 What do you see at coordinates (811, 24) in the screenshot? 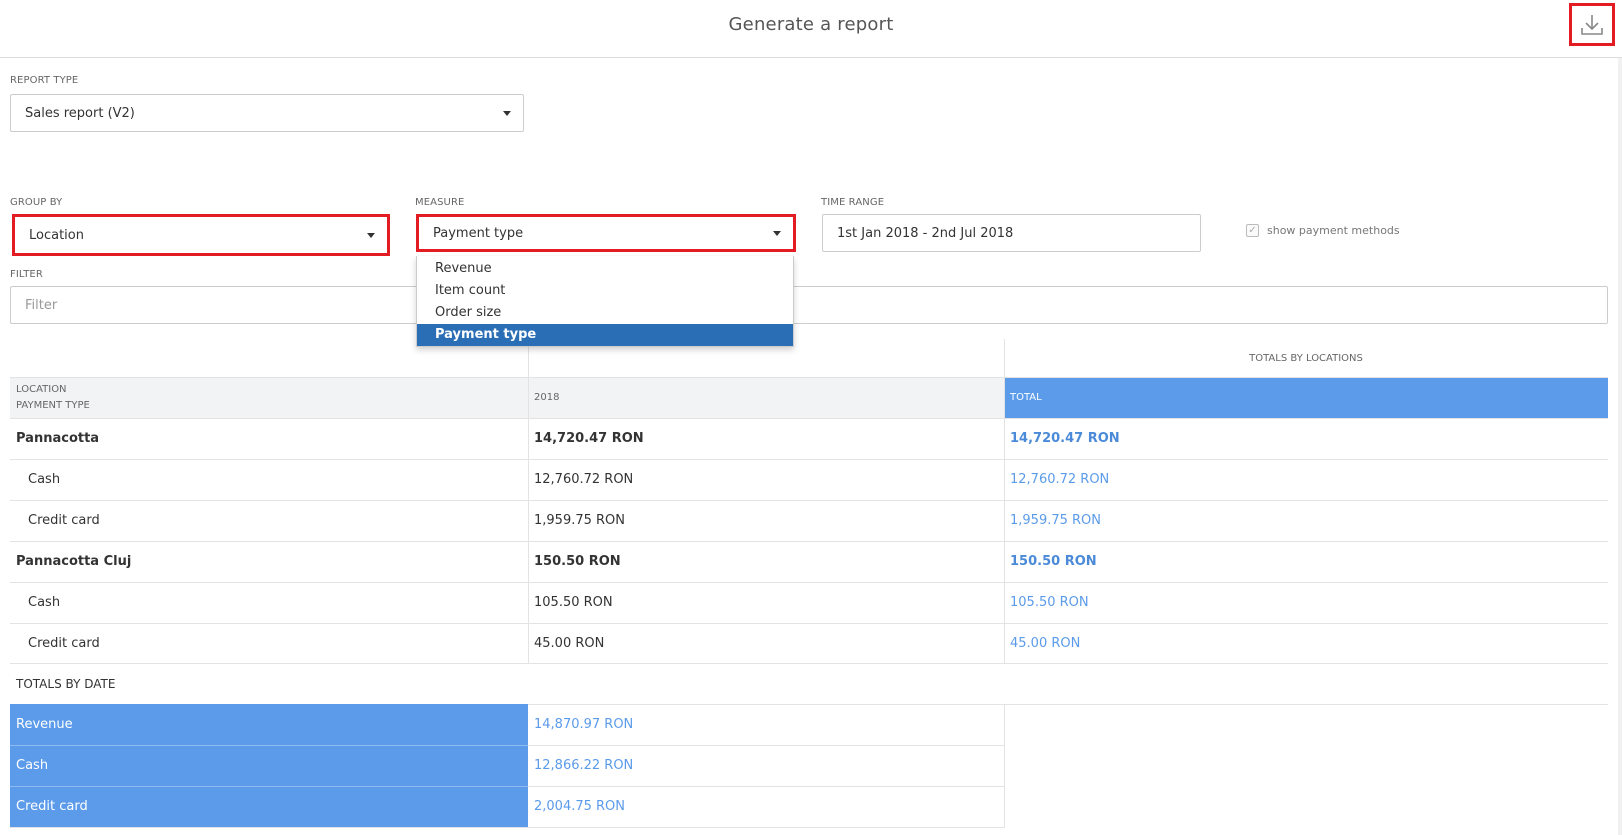
I see `page-title: Generate a report` at bounding box center [811, 24].